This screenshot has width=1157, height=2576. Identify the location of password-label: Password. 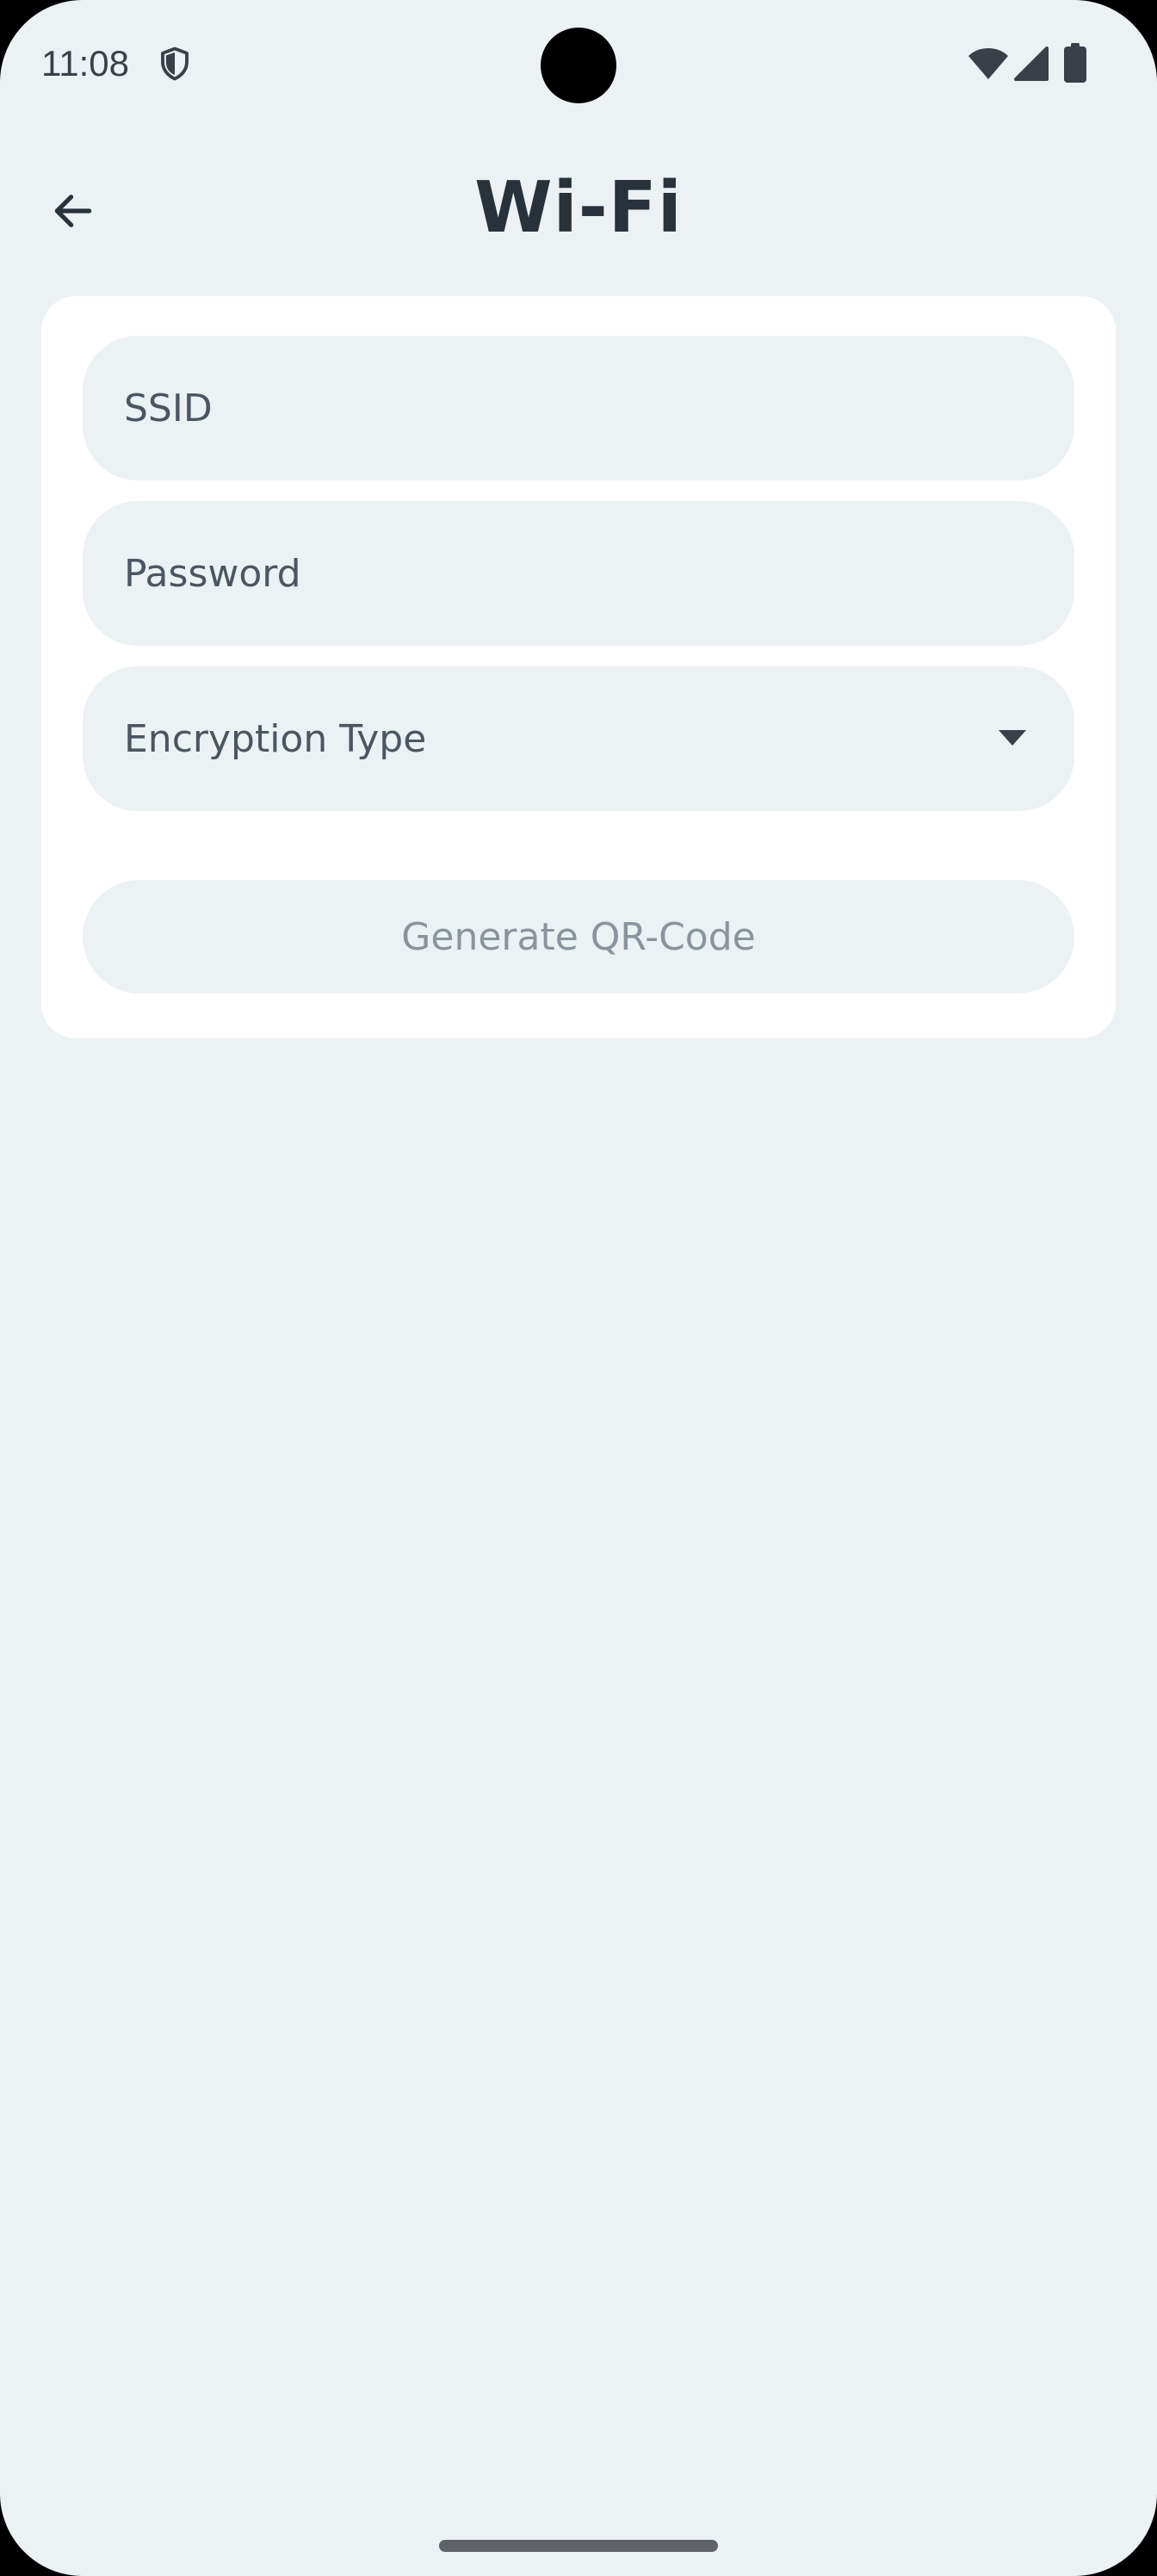
(213, 573).